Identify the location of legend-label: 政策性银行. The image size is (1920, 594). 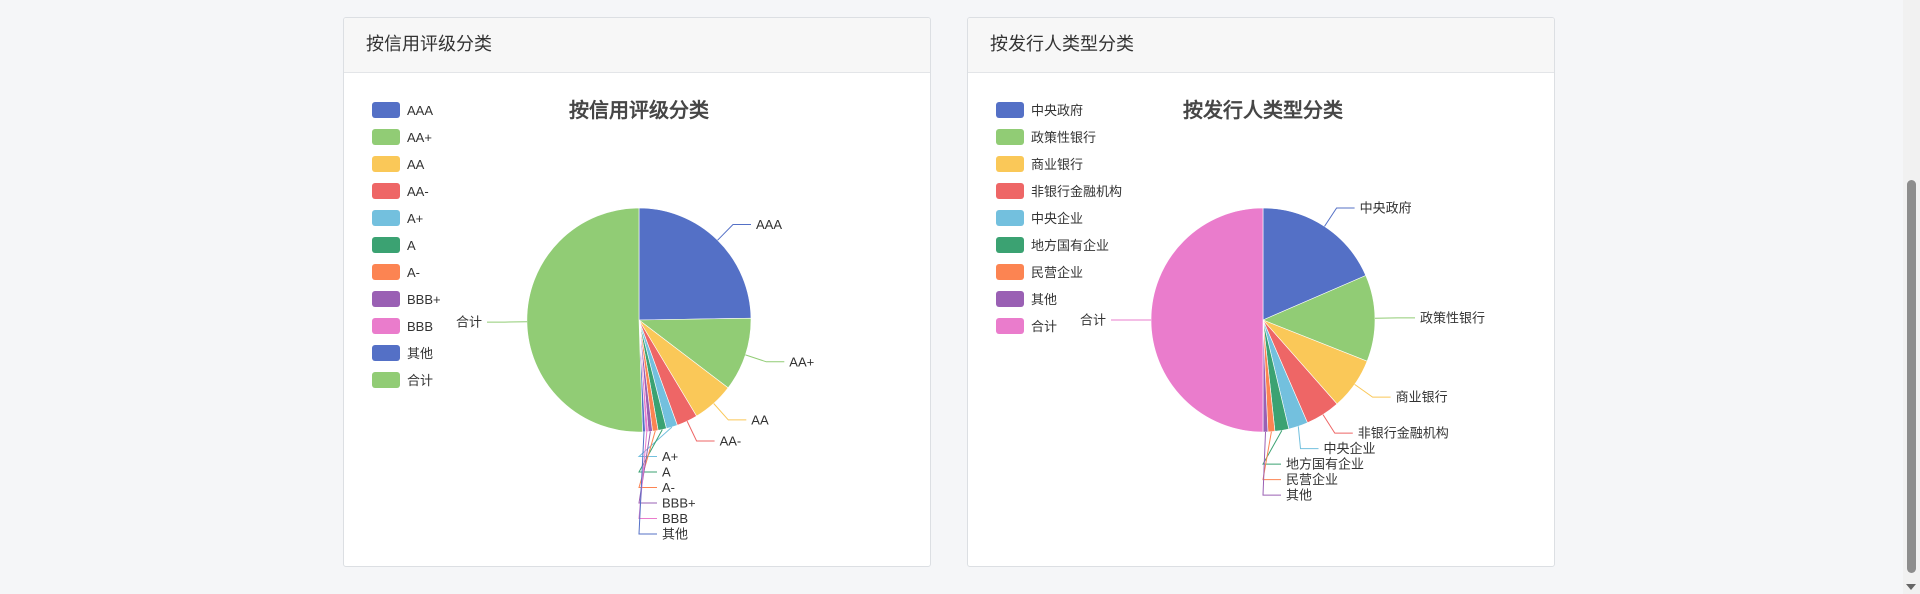
(1063, 137).